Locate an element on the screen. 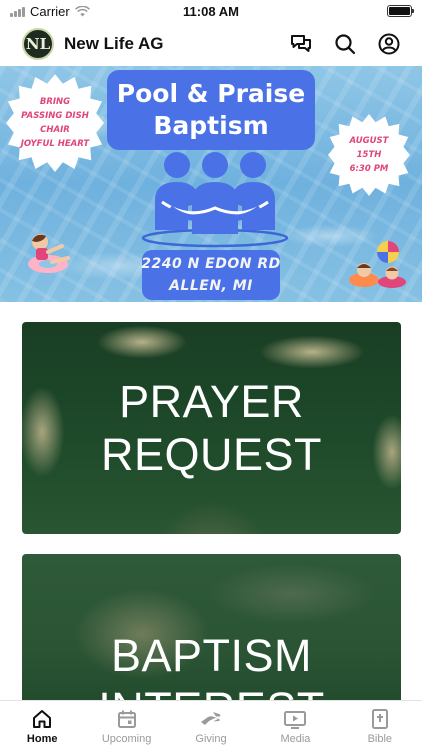 The image size is (422, 750). card-heading-line: BAPTISM is located at coordinates (211, 655).